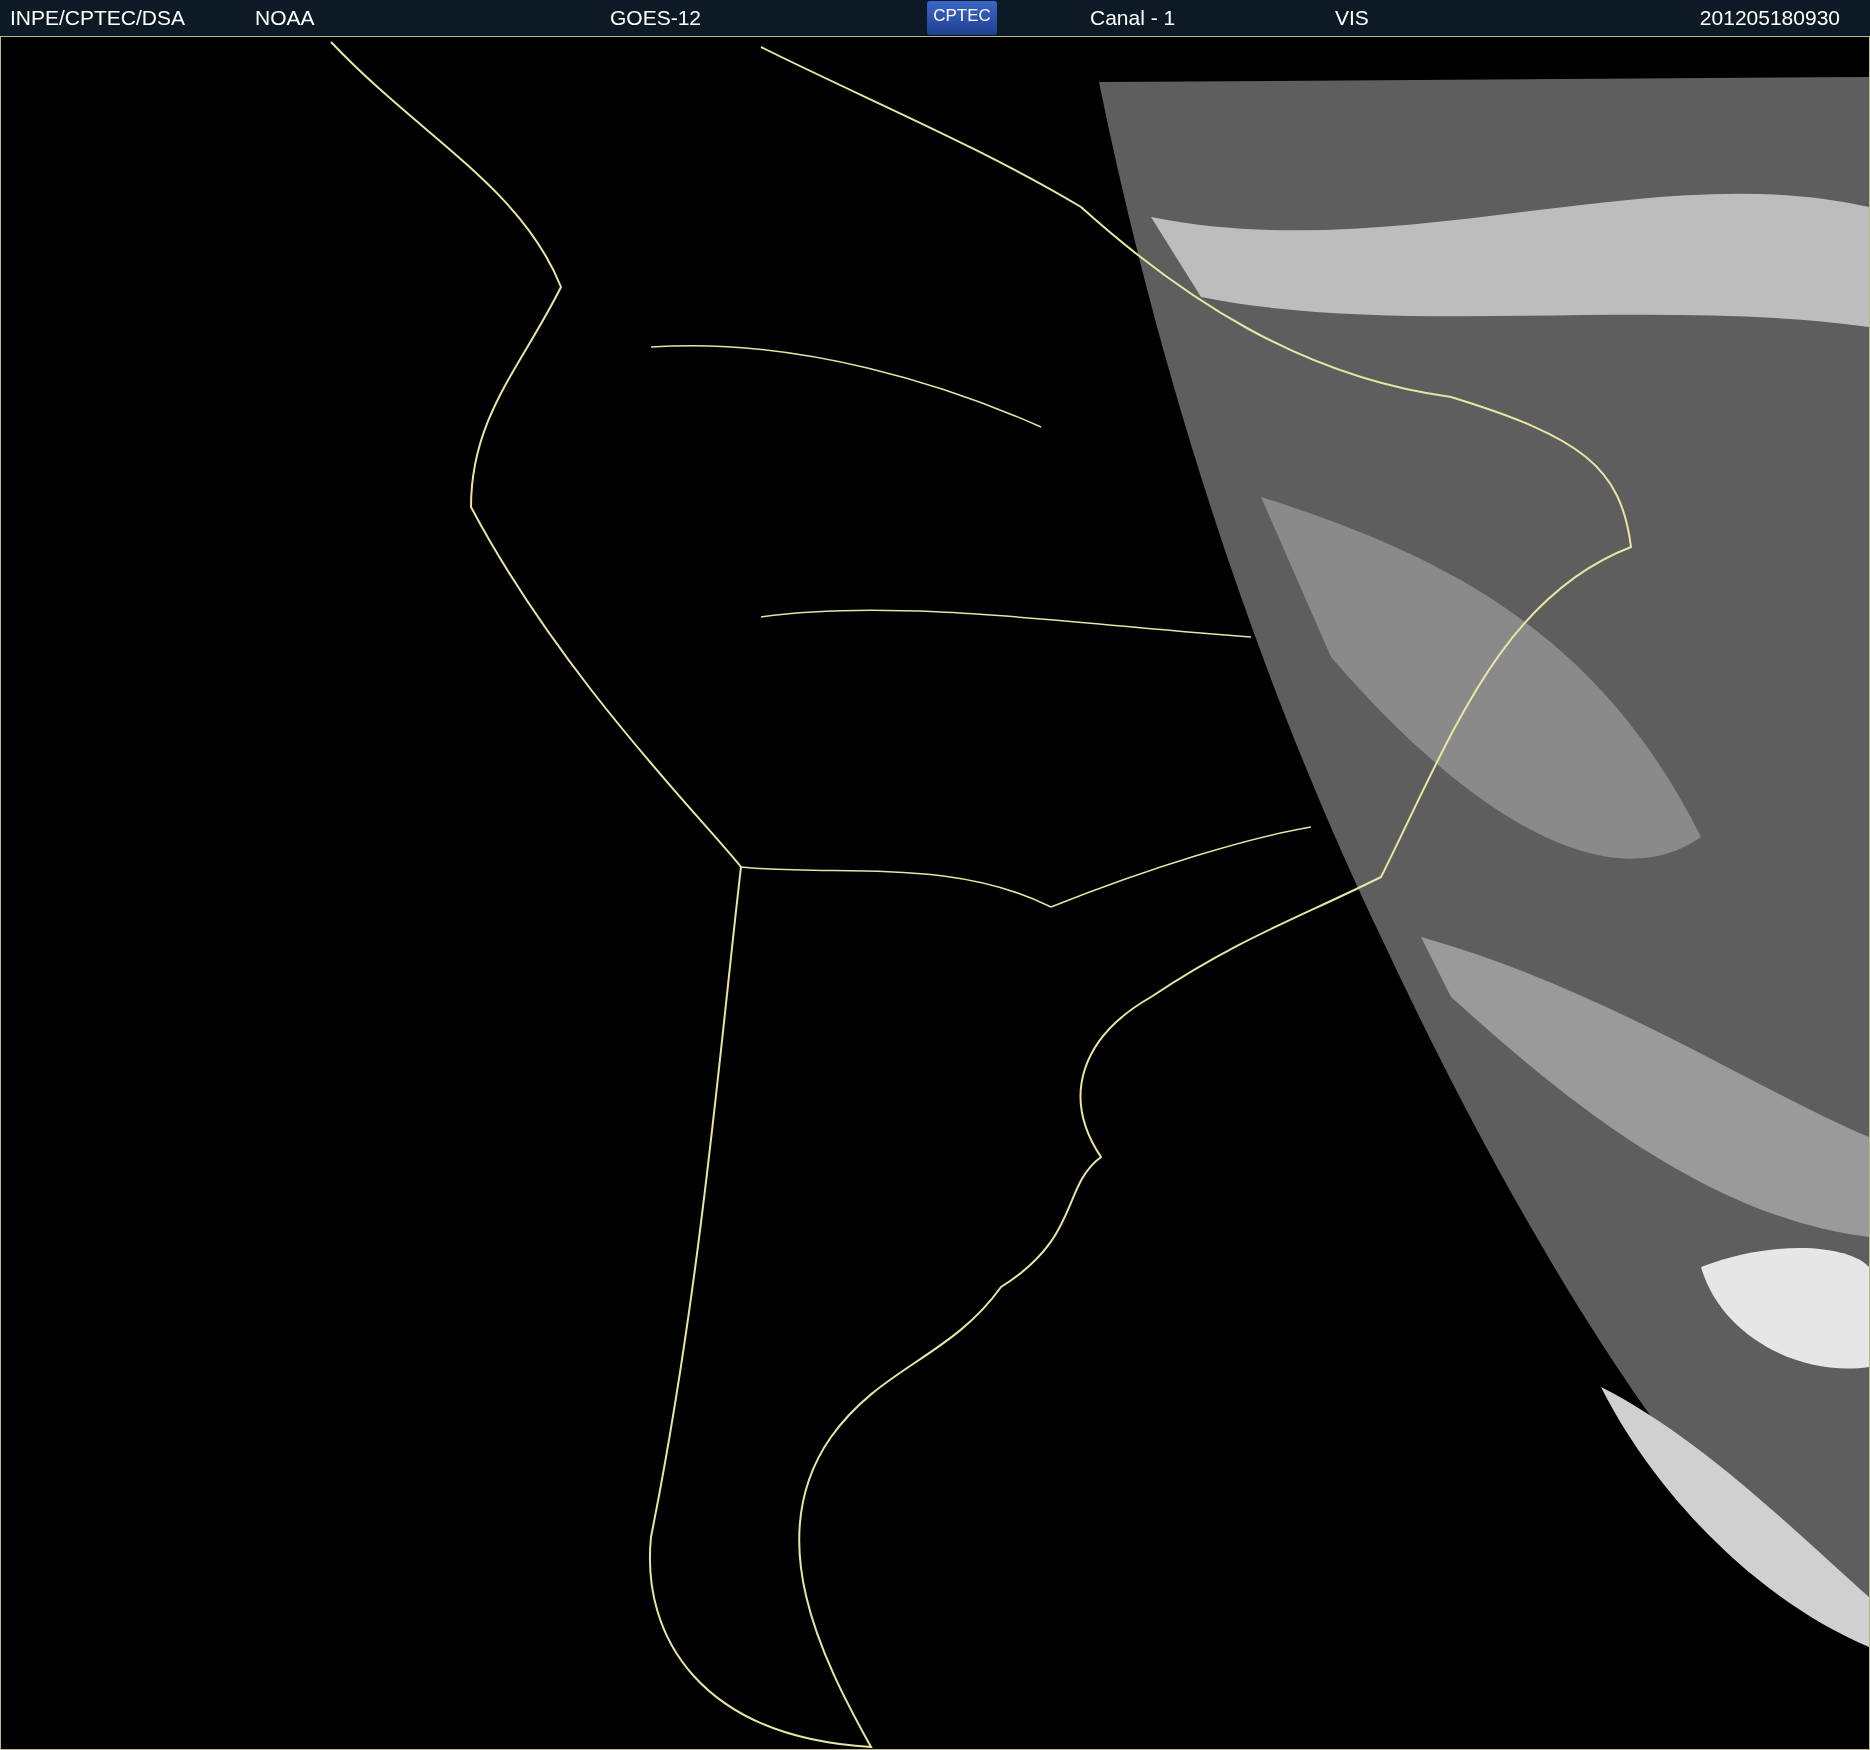 Image resolution: width=1870 pixels, height=1750 pixels. I want to click on logo: CPTEC, so click(962, 18).